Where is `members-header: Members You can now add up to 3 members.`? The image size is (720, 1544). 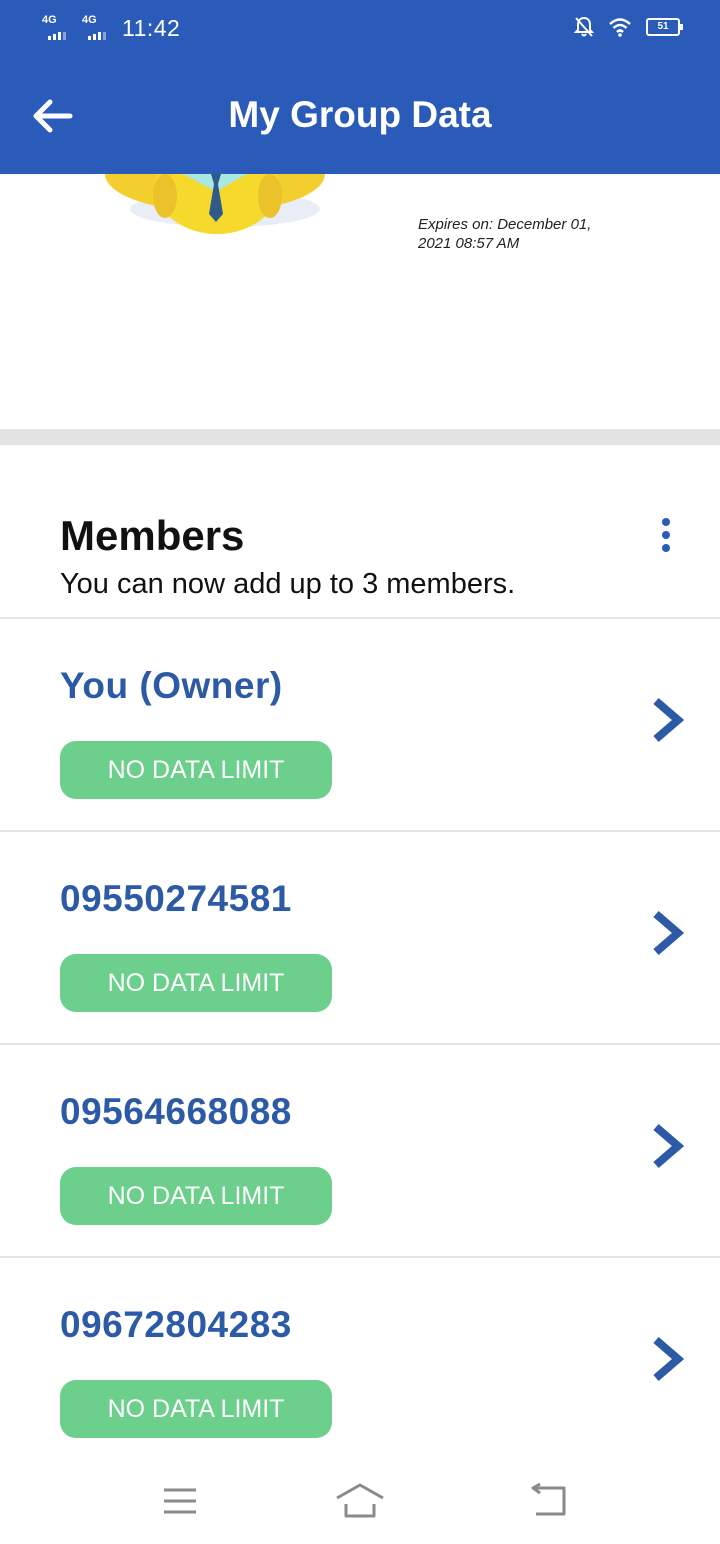 members-header: Members You can now add up to 3 members. is located at coordinates (287, 555).